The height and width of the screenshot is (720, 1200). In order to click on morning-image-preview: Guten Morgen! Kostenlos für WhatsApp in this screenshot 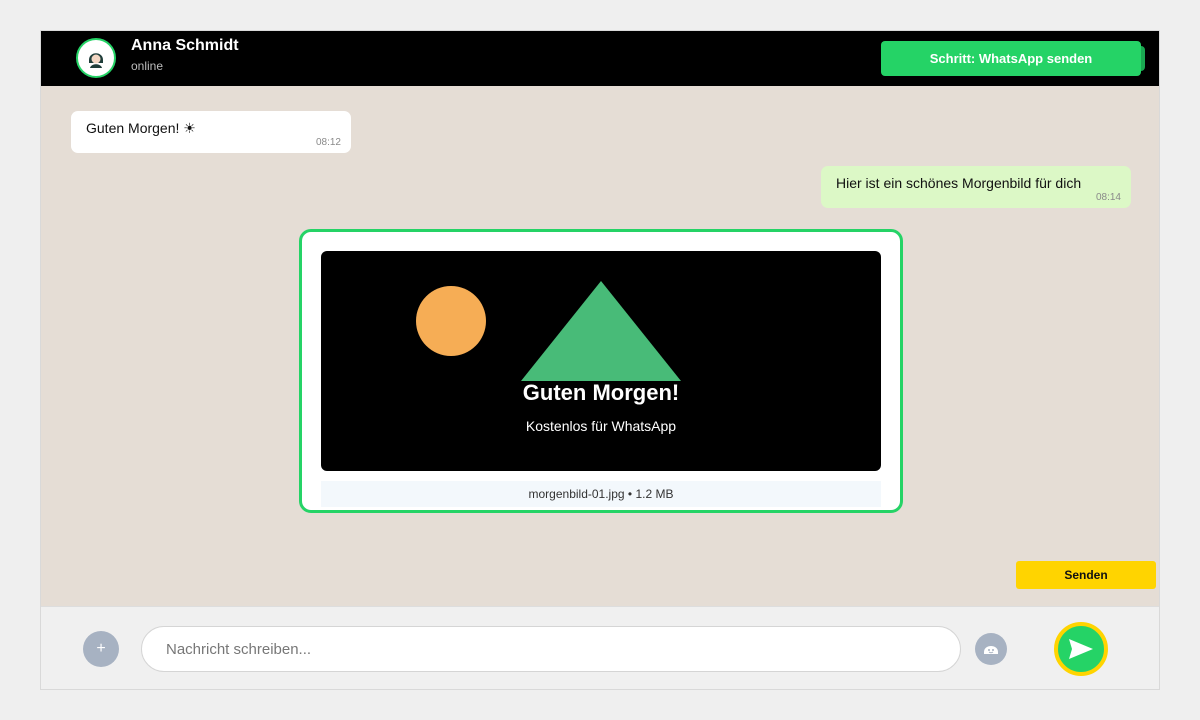, I will do `click(601, 361)`.